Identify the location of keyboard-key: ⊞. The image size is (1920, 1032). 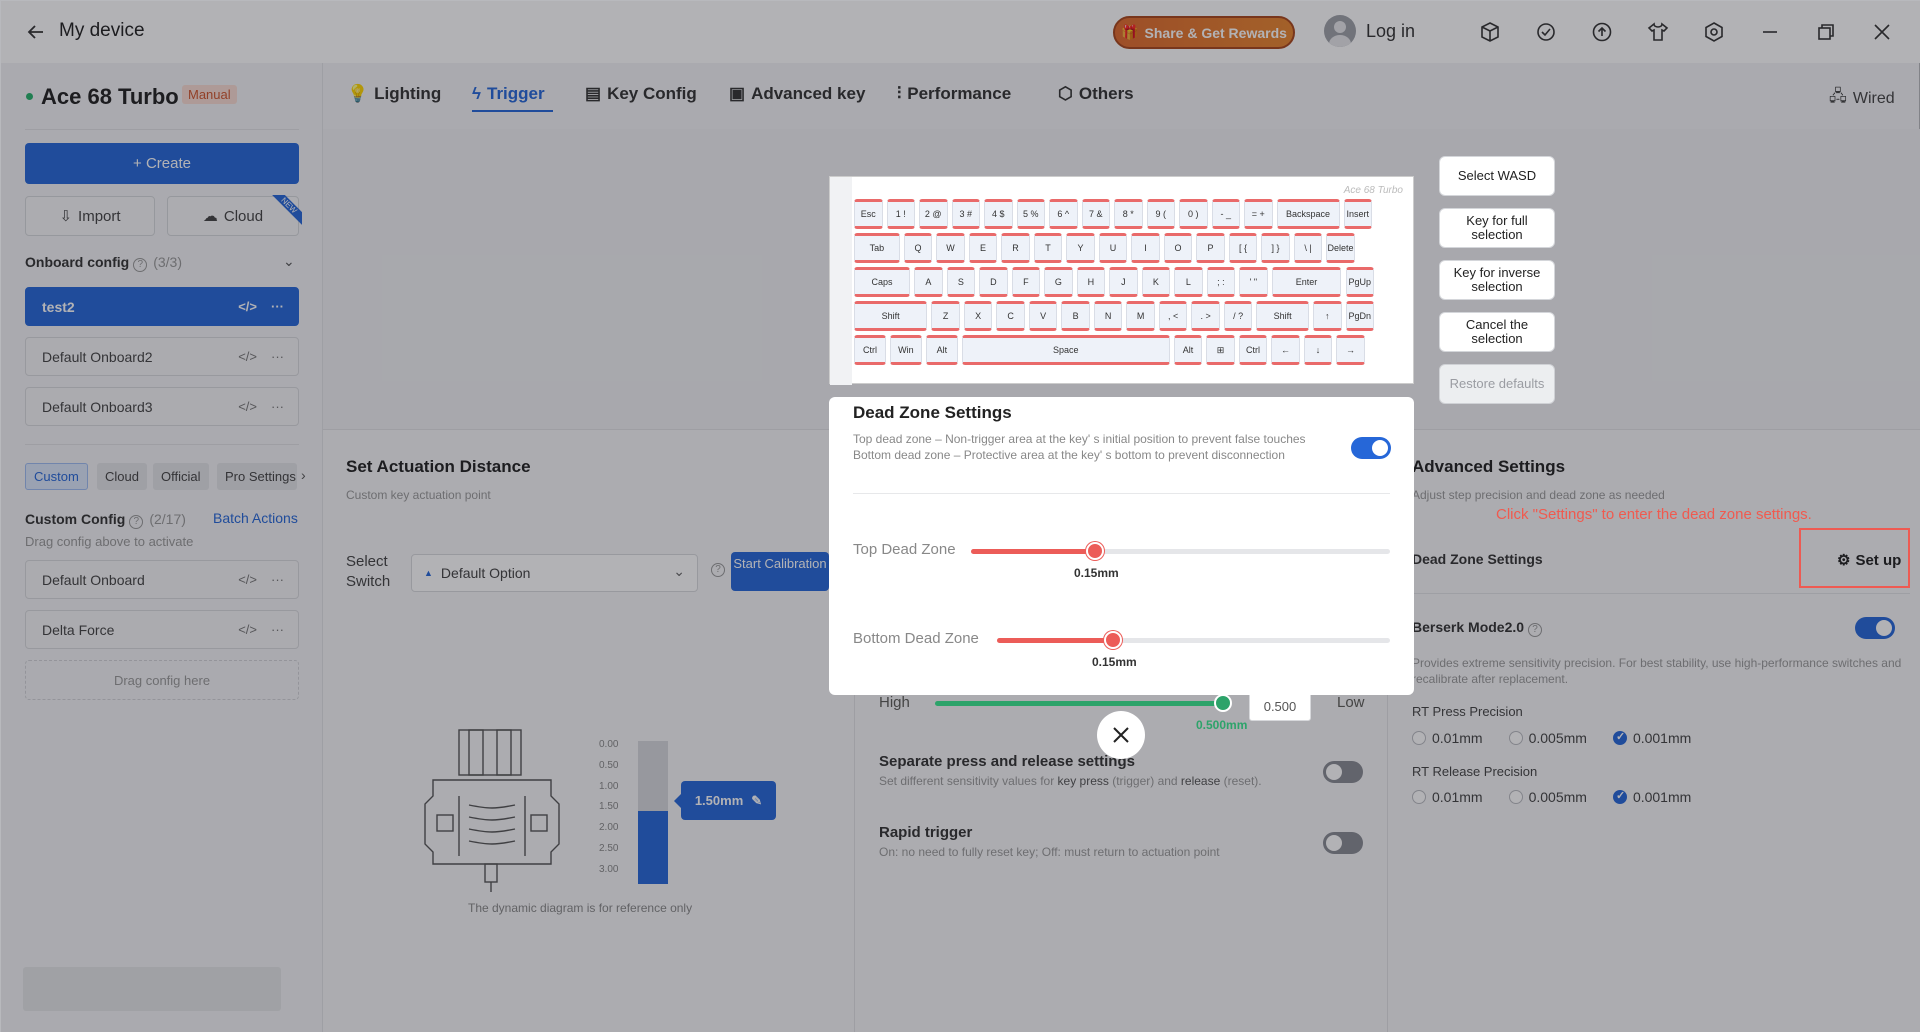
(1220, 350).